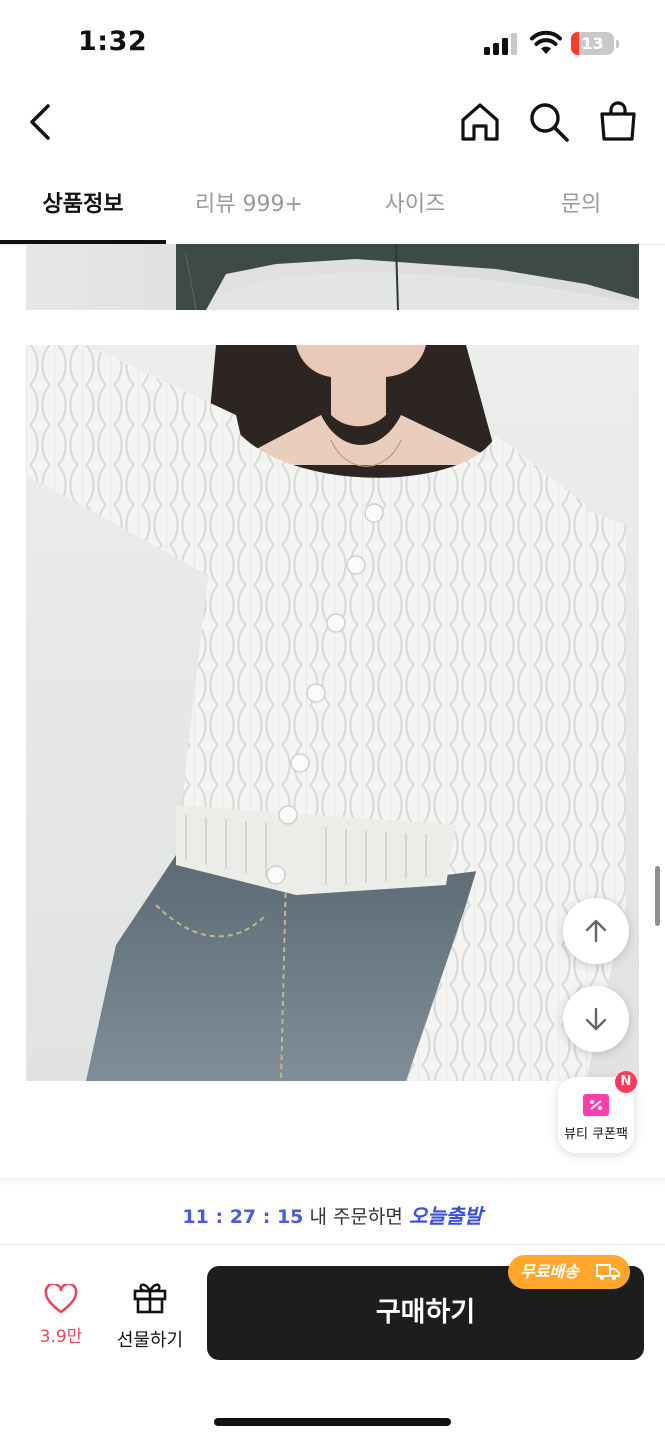 This screenshot has width=665, height=1440. Describe the element at coordinates (61, 1298) in the screenshot. I see `heart-icon` at that location.